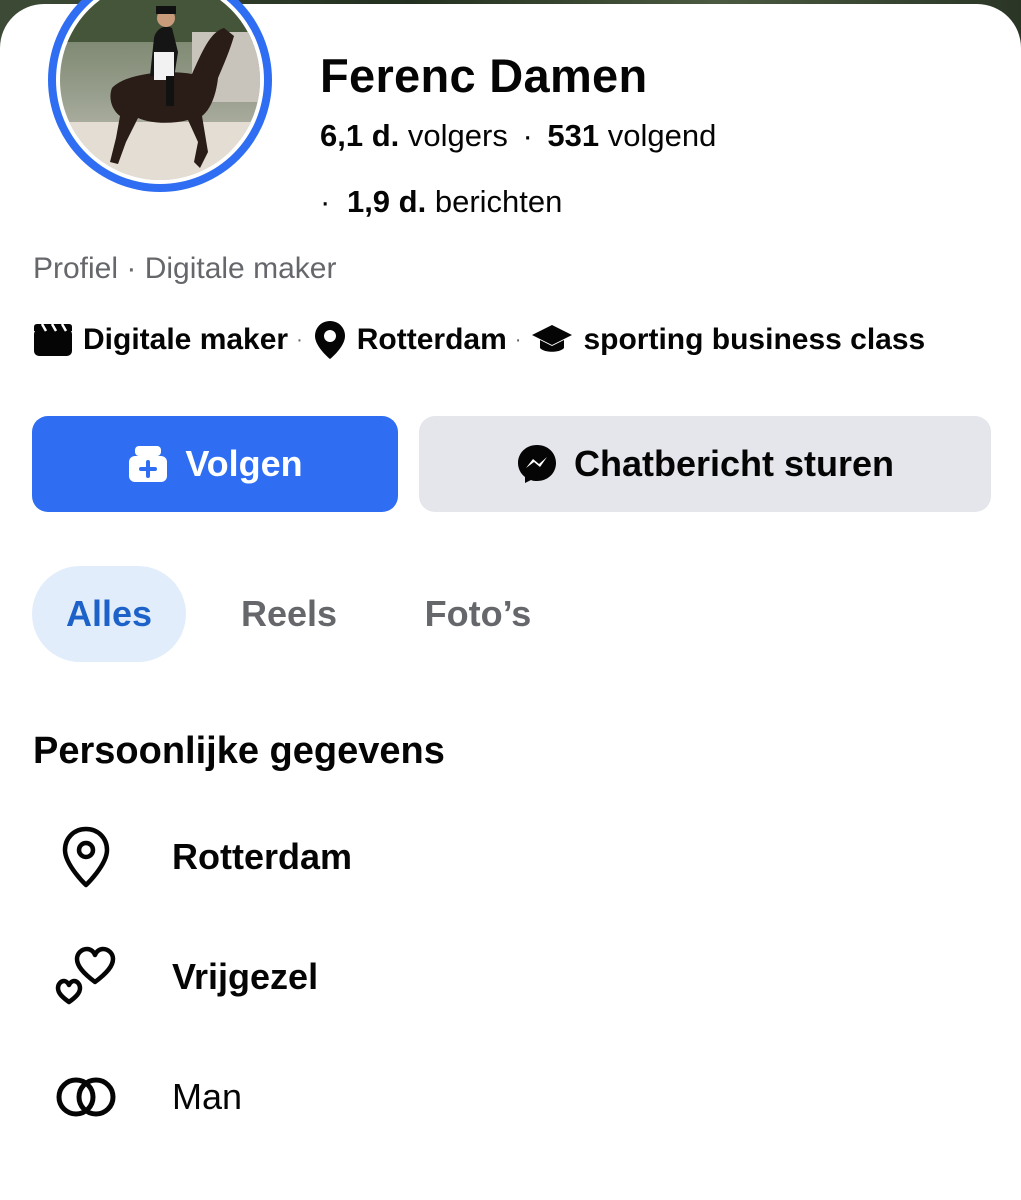 This screenshot has width=1021, height=1200. What do you see at coordinates (734, 463) in the screenshot?
I see `message-button-label: Chatbericht sturen` at bounding box center [734, 463].